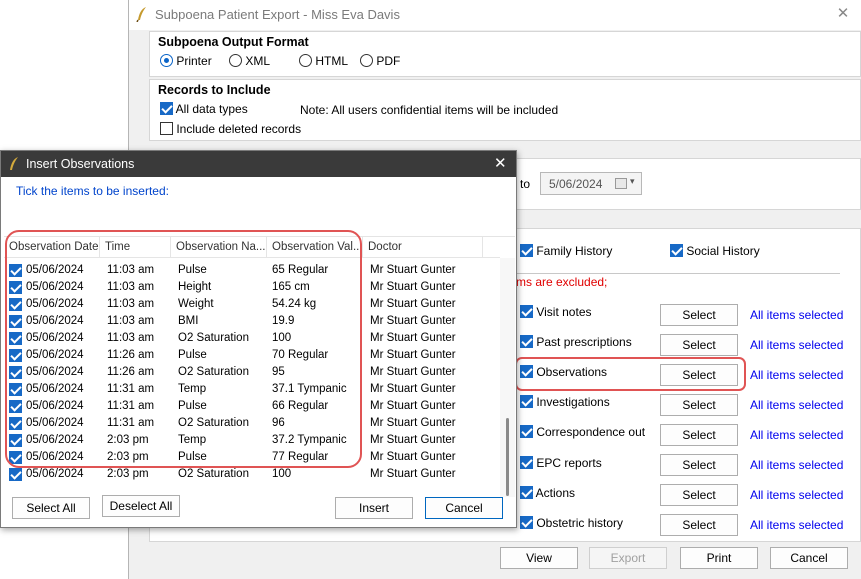 The height and width of the screenshot is (579, 861). I want to click on obstetric-history-status: All items selected, so click(796, 525).